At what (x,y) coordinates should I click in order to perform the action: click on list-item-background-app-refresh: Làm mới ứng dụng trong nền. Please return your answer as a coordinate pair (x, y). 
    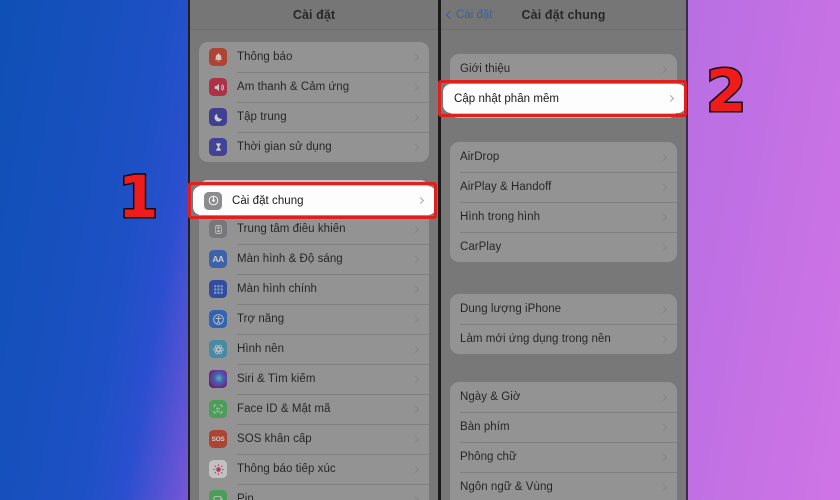
    Looking at the image, I should click on (563, 339).